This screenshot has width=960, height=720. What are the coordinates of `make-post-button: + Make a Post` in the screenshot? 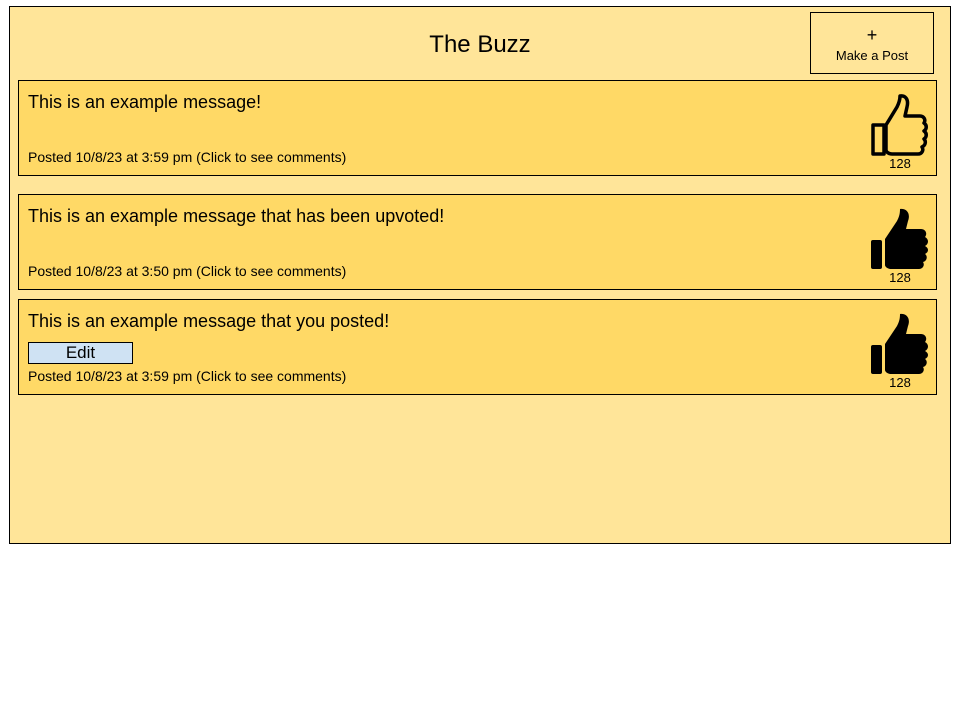 It's located at (872, 43).